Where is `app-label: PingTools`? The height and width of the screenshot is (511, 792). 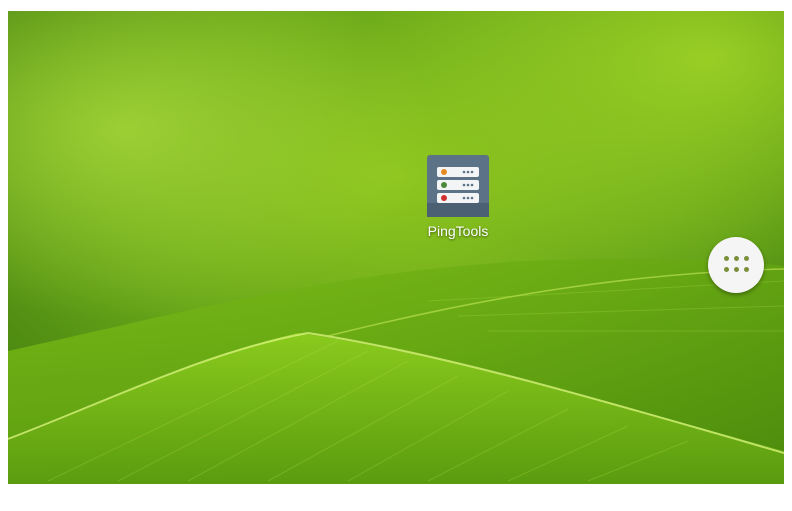
app-label: PingTools is located at coordinates (458, 231).